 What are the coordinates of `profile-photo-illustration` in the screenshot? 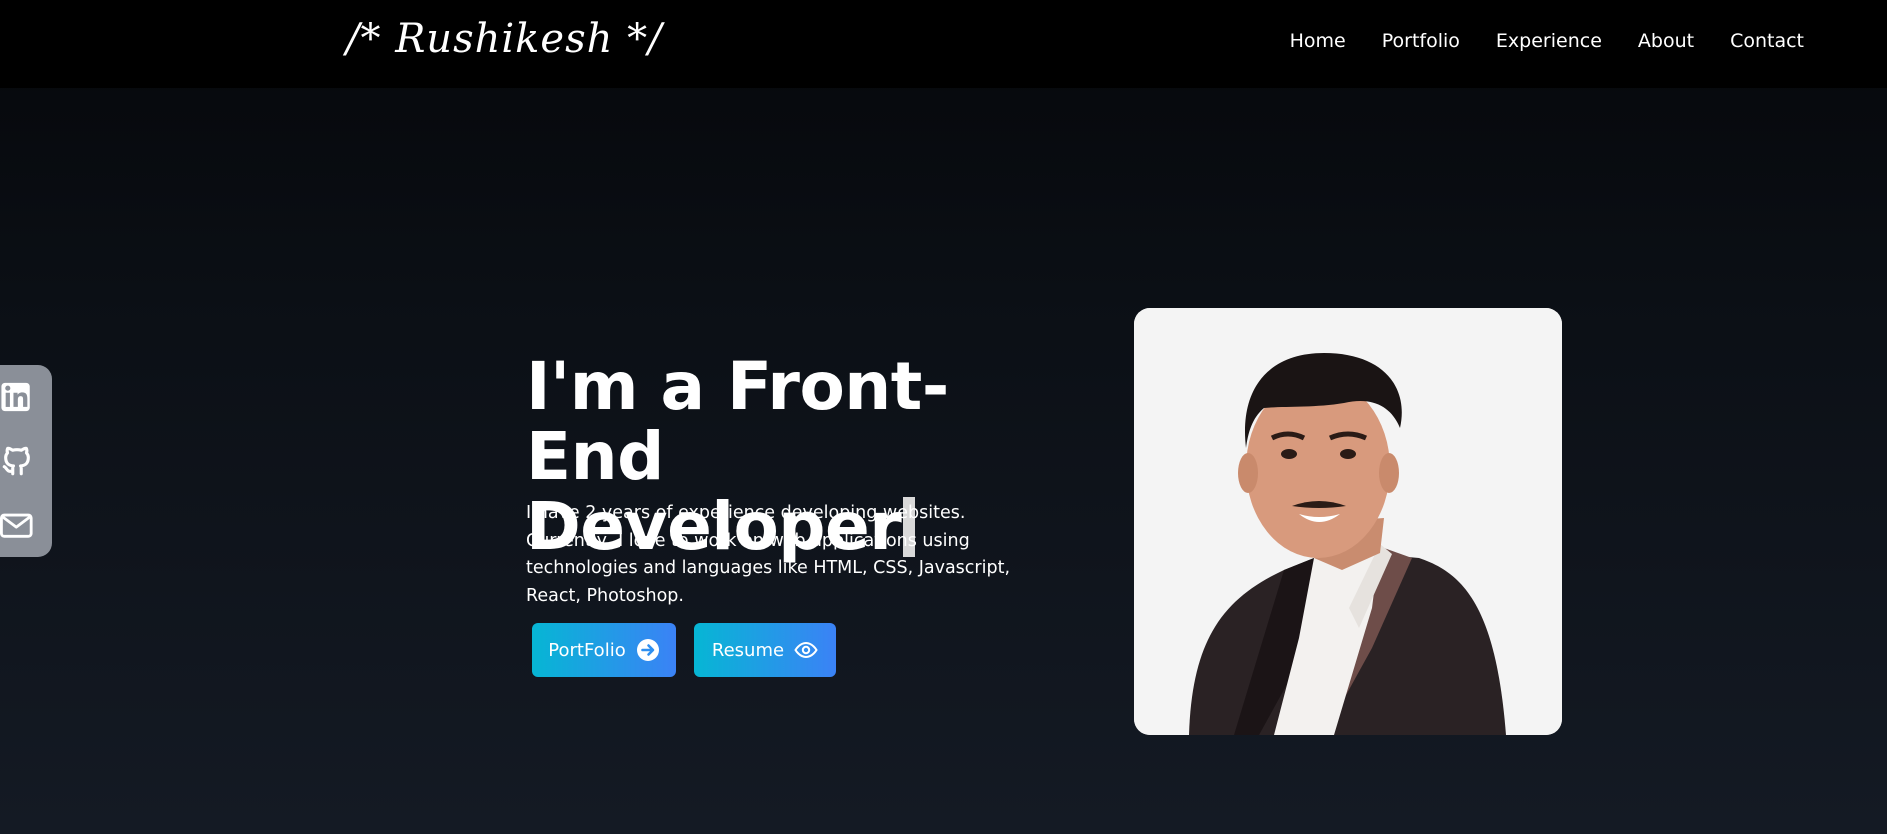 It's located at (1348, 521).